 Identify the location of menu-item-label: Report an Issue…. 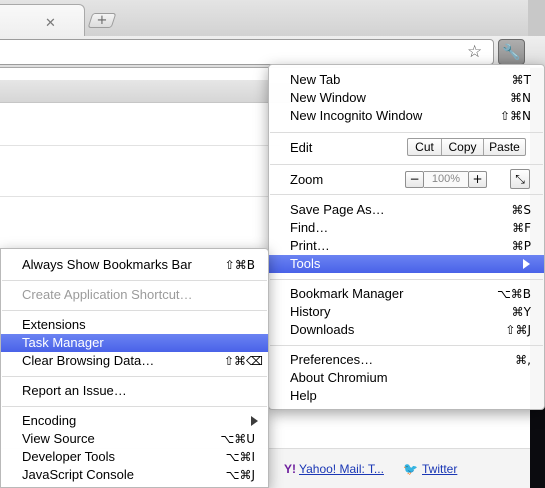
(74, 390).